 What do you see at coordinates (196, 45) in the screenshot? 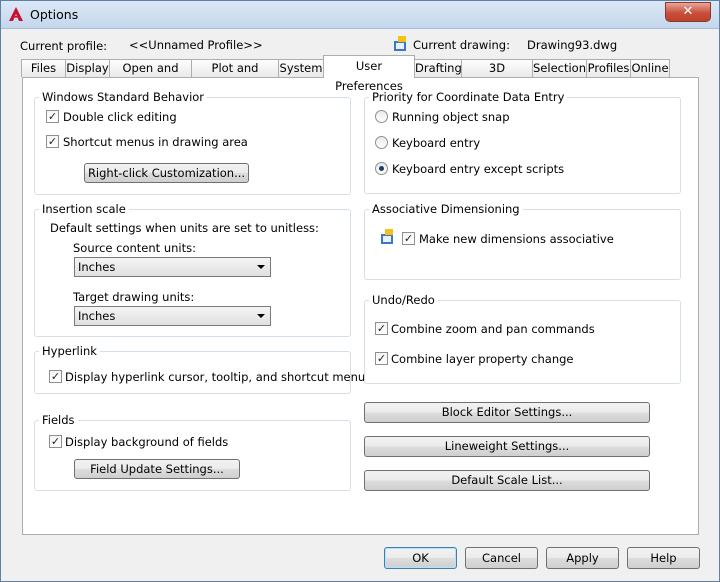
I see `current-profile-value: <<Unnamed Profile>>` at bounding box center [196, 45].